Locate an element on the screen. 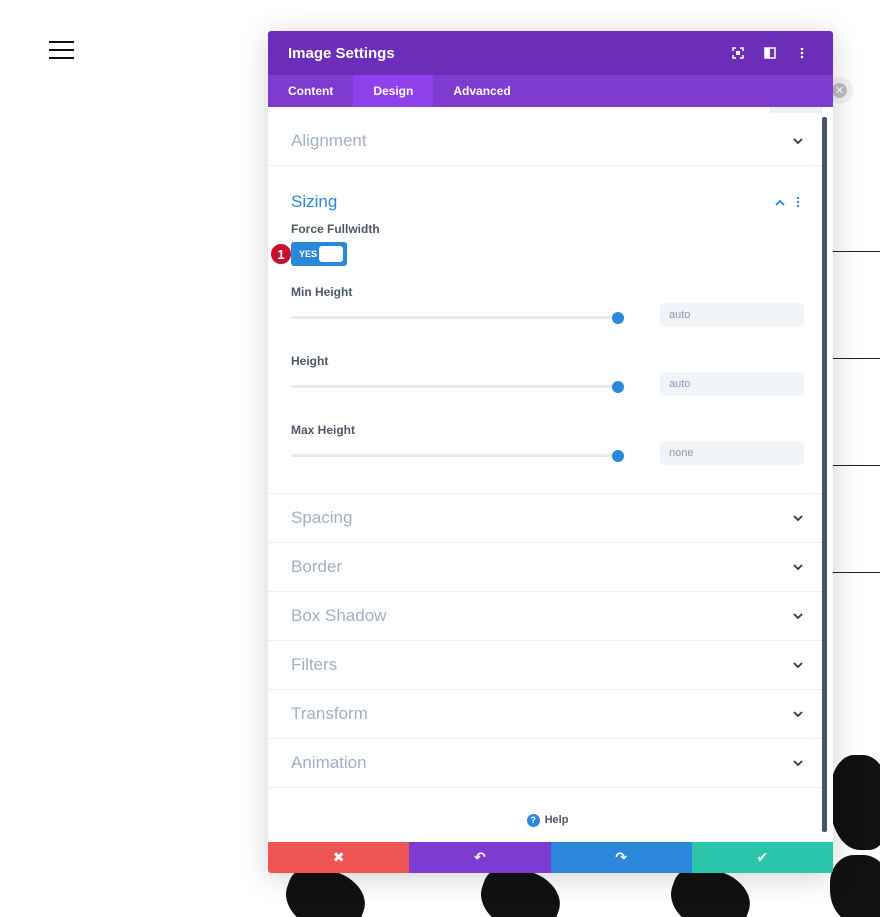 This screenshot has height=917, width=880. min-height-field: Min Height is located at coordinates (547, 308).